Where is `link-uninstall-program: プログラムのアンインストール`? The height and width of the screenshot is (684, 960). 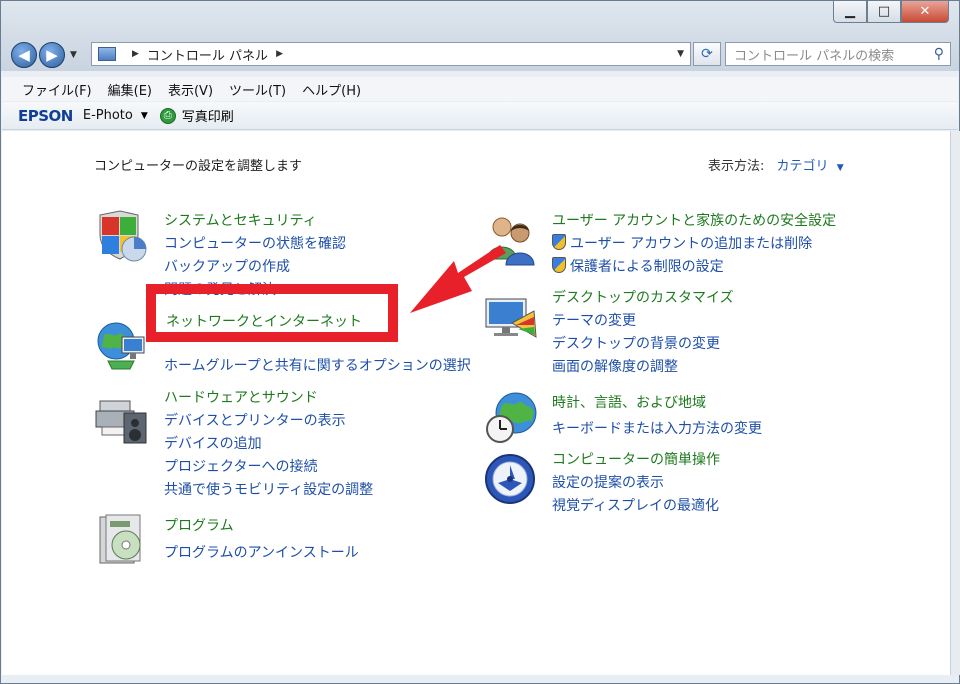 link-uninstall-program: プログラムのアンインストール is located at coordinates (261, 552).